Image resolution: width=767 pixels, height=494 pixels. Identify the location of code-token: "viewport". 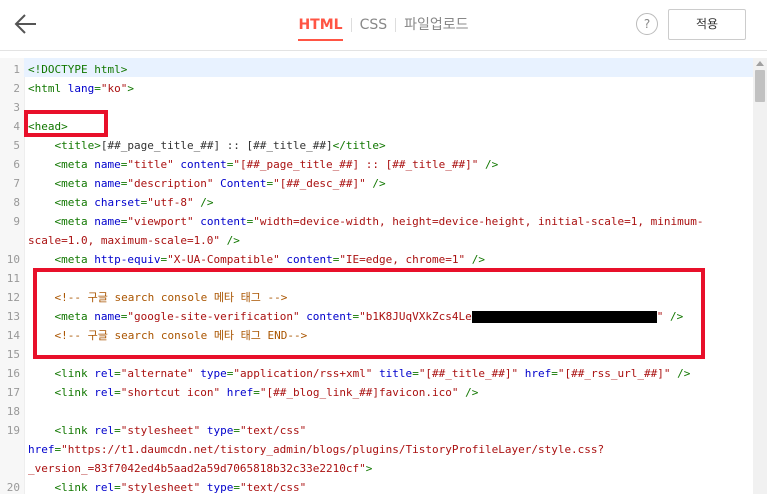
(160, 221).